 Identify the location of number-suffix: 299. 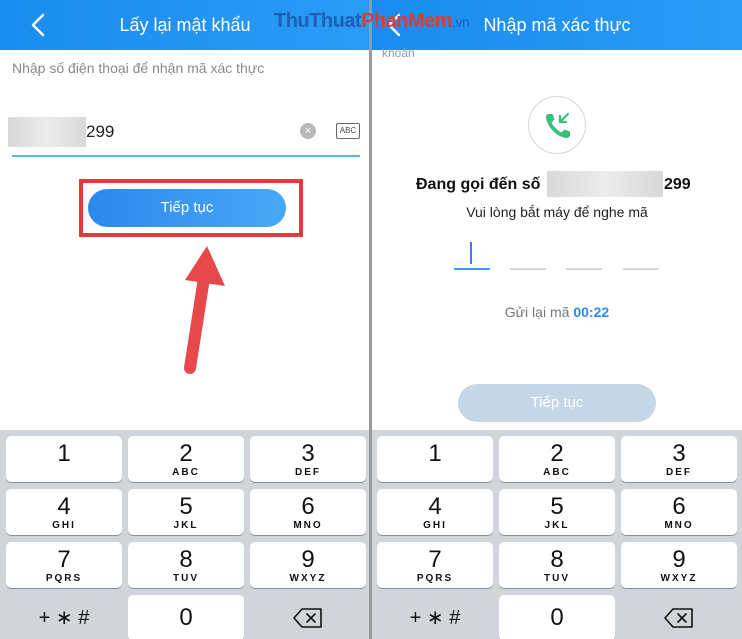
(677, 184).